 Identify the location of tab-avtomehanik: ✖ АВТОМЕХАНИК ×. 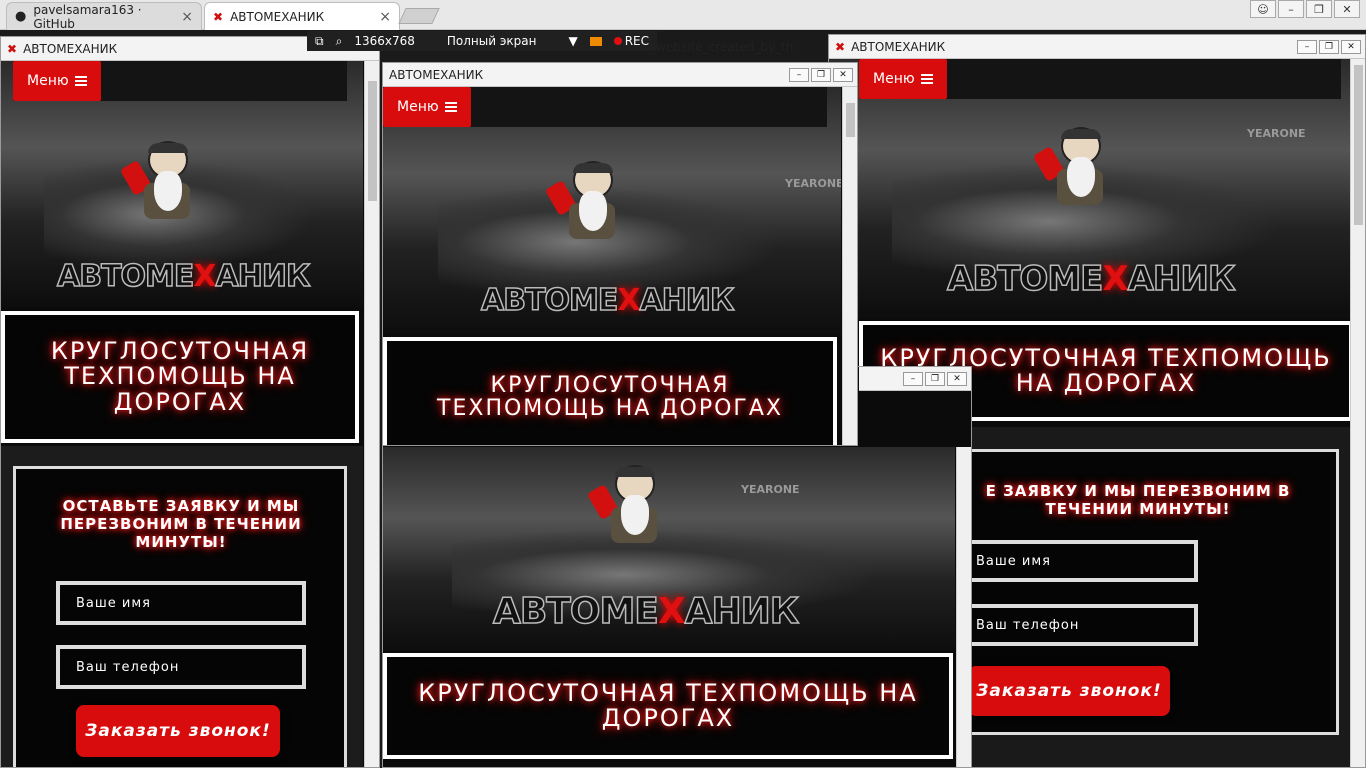
(302, 16).